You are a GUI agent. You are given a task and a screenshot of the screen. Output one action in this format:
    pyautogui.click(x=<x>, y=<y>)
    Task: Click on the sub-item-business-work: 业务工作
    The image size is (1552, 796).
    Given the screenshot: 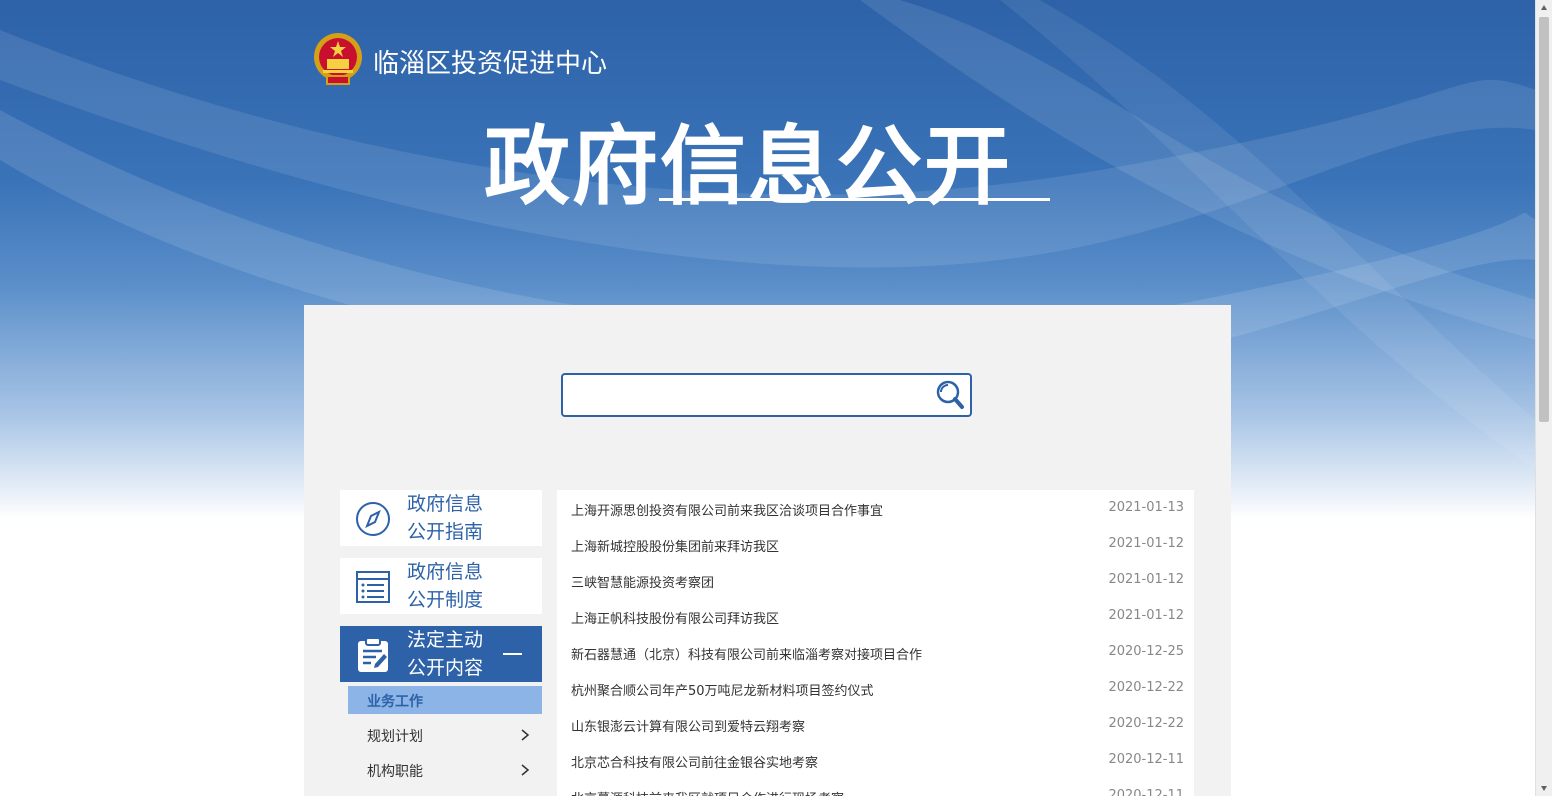 What is the action you would take?
    pyautogui.click(x=445, y=700)
    